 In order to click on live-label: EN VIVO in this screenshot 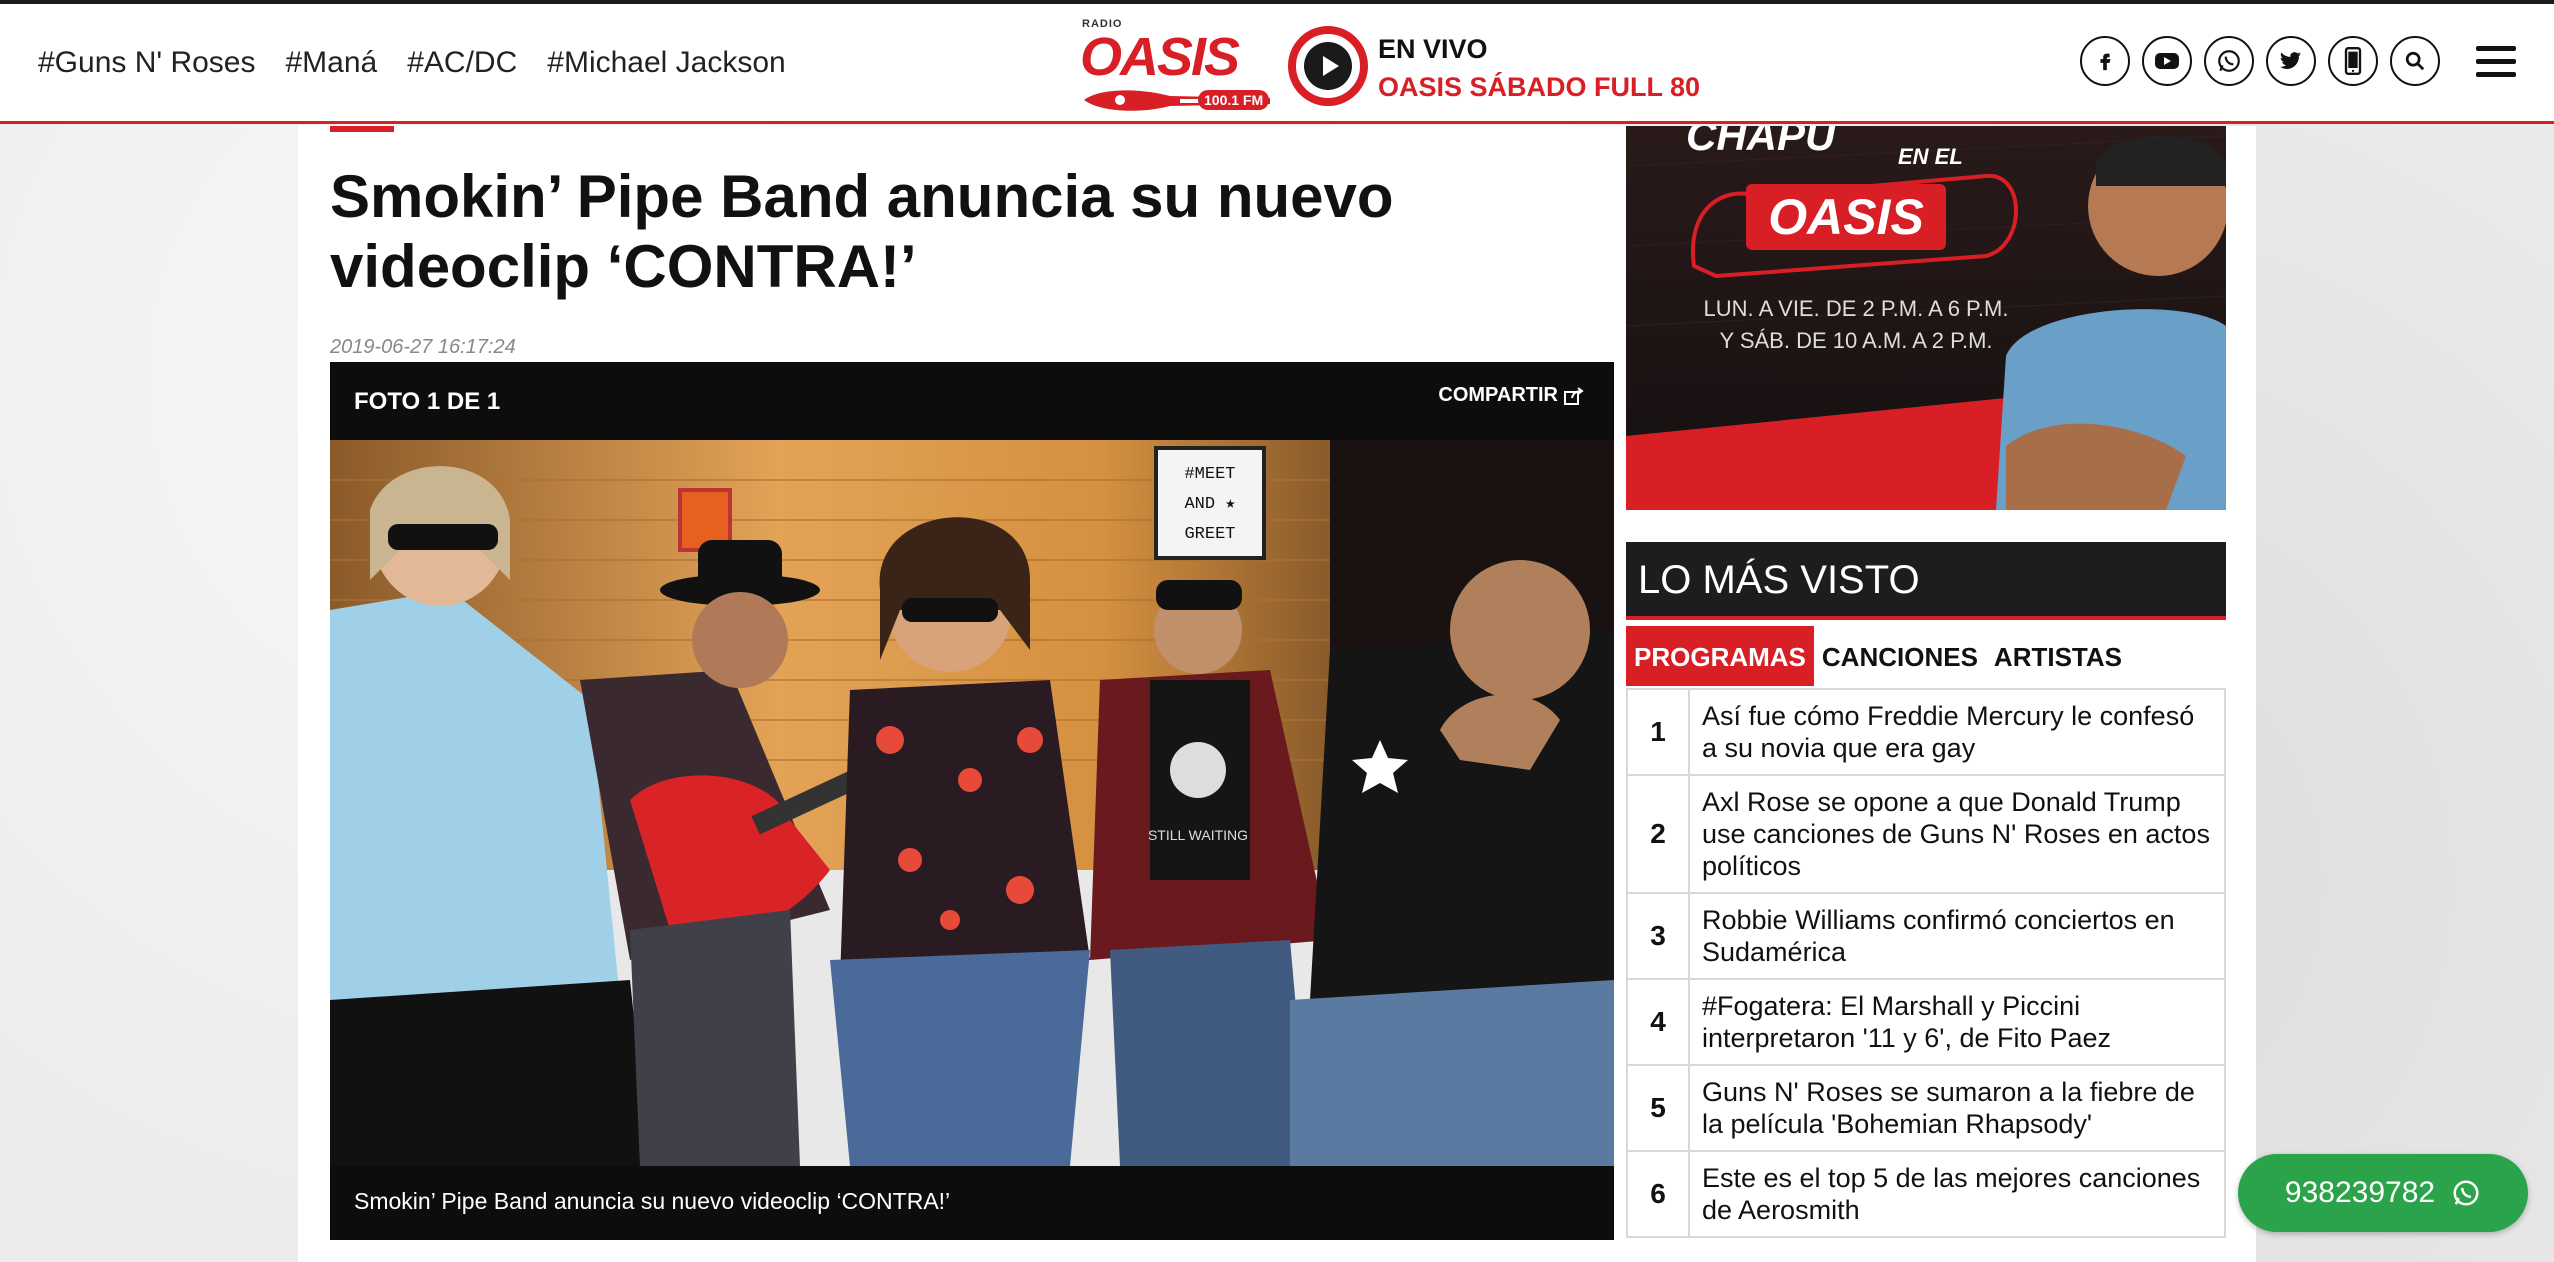, I will do `click(1433, 49)`.